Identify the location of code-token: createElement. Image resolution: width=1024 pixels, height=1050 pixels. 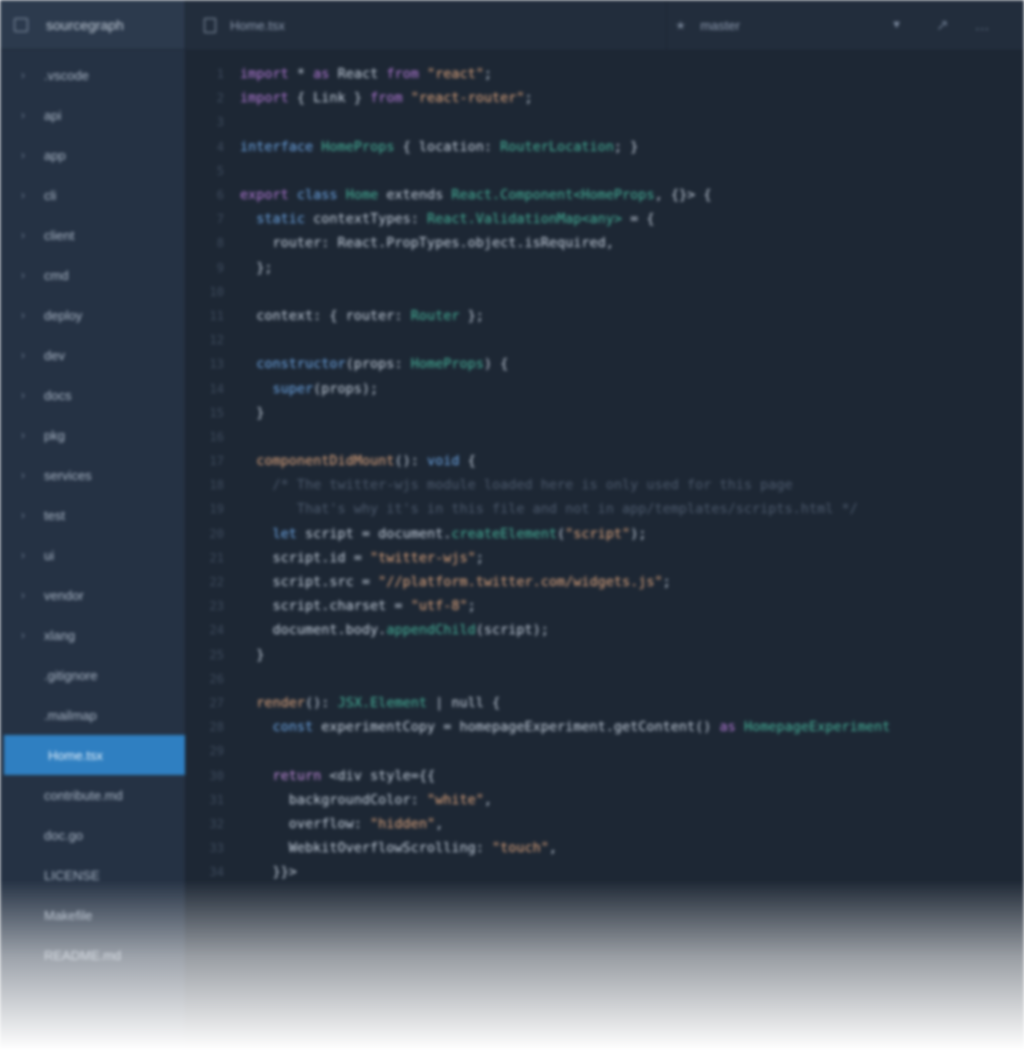
(504, 533).